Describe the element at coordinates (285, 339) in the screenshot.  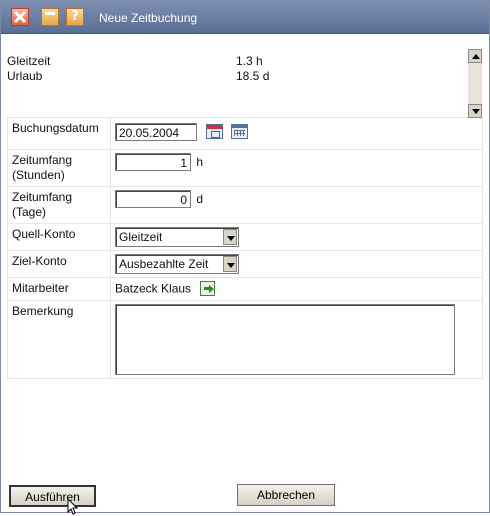
I see `bemerkung-textarea` at that location.